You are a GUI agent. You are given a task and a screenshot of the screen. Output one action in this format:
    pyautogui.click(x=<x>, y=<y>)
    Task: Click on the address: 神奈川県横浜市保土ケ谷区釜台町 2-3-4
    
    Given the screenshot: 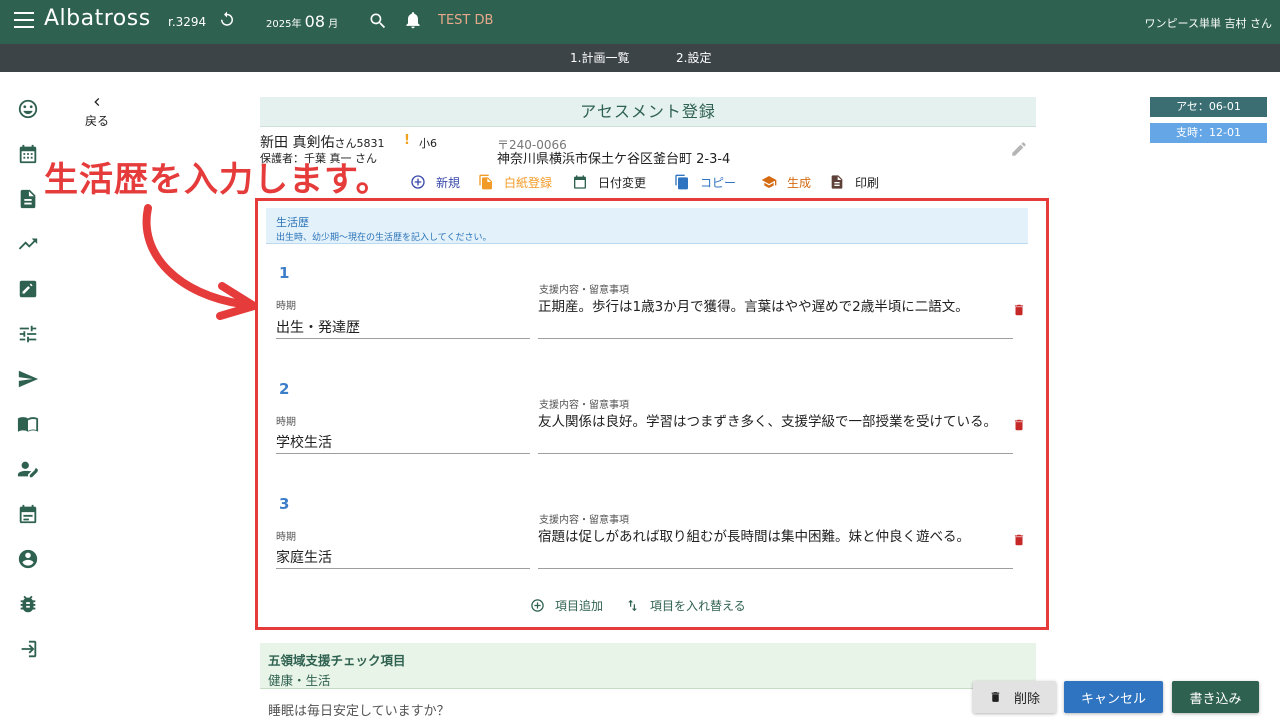 What is the action you would take?
    pyautogui.click(x=614, y=159)
    